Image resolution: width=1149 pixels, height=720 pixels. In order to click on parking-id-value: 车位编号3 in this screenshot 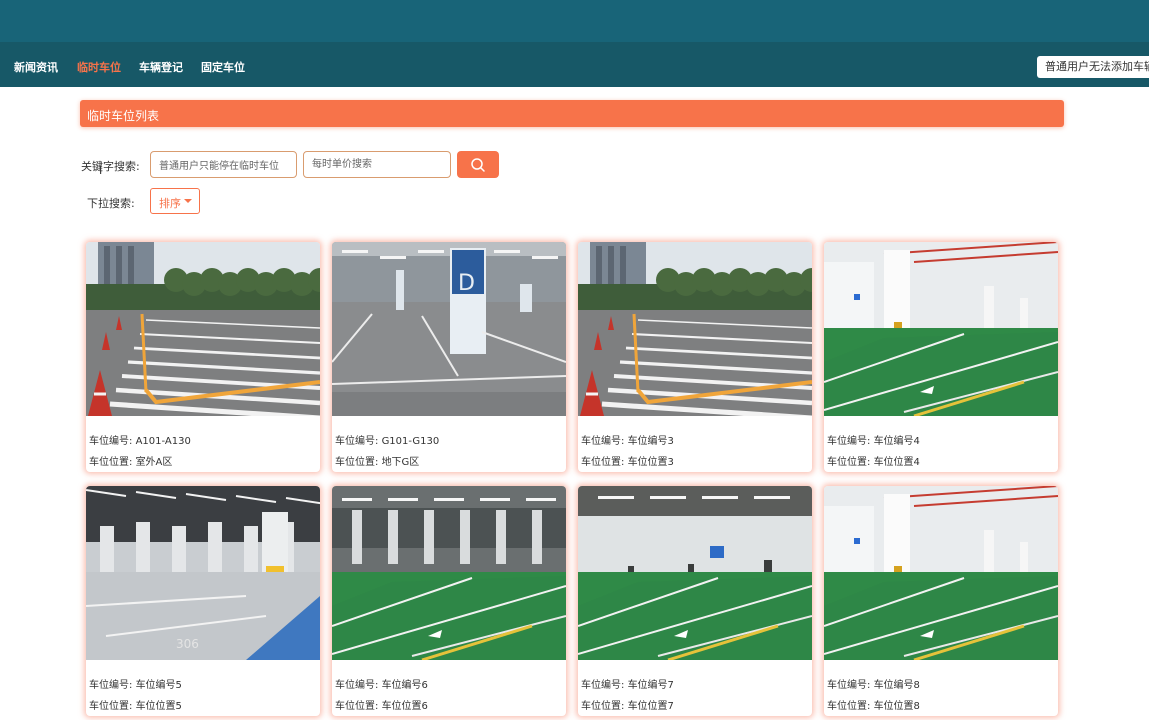, I will do `click(650, 441)`.